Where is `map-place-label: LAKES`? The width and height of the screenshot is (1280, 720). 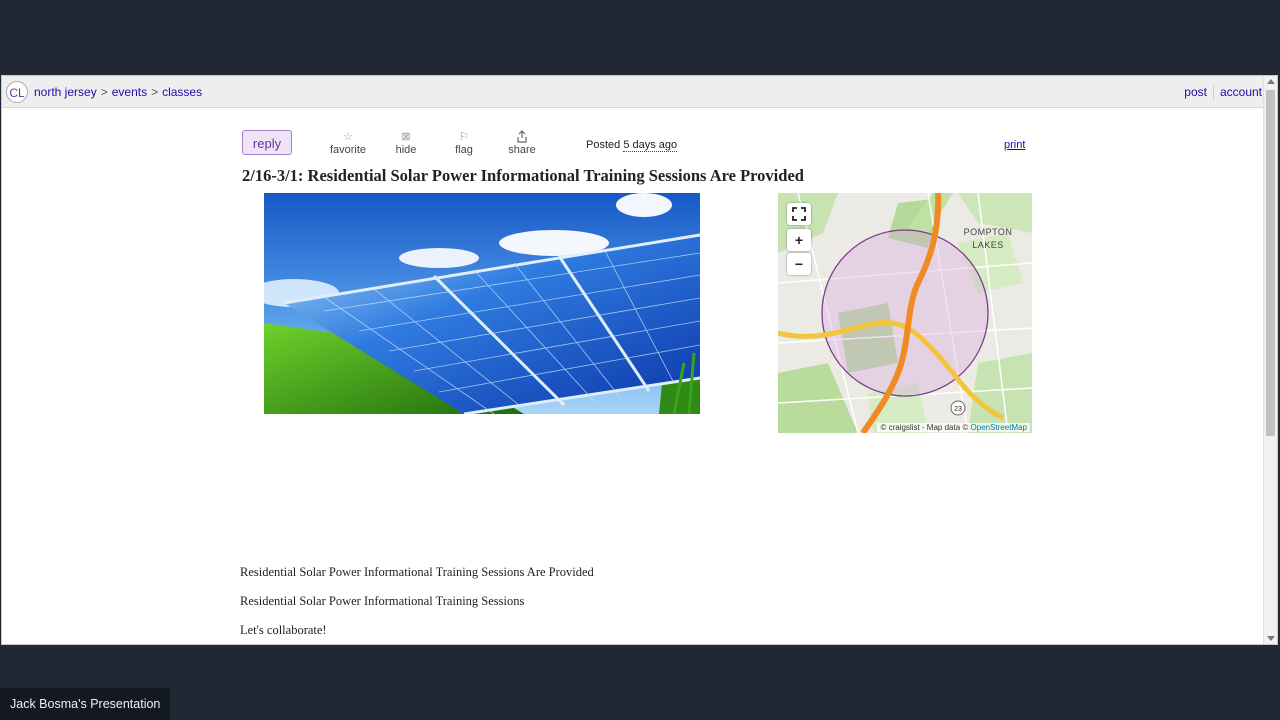 map-place-label: LAKES is located at coordinates (988, 245).